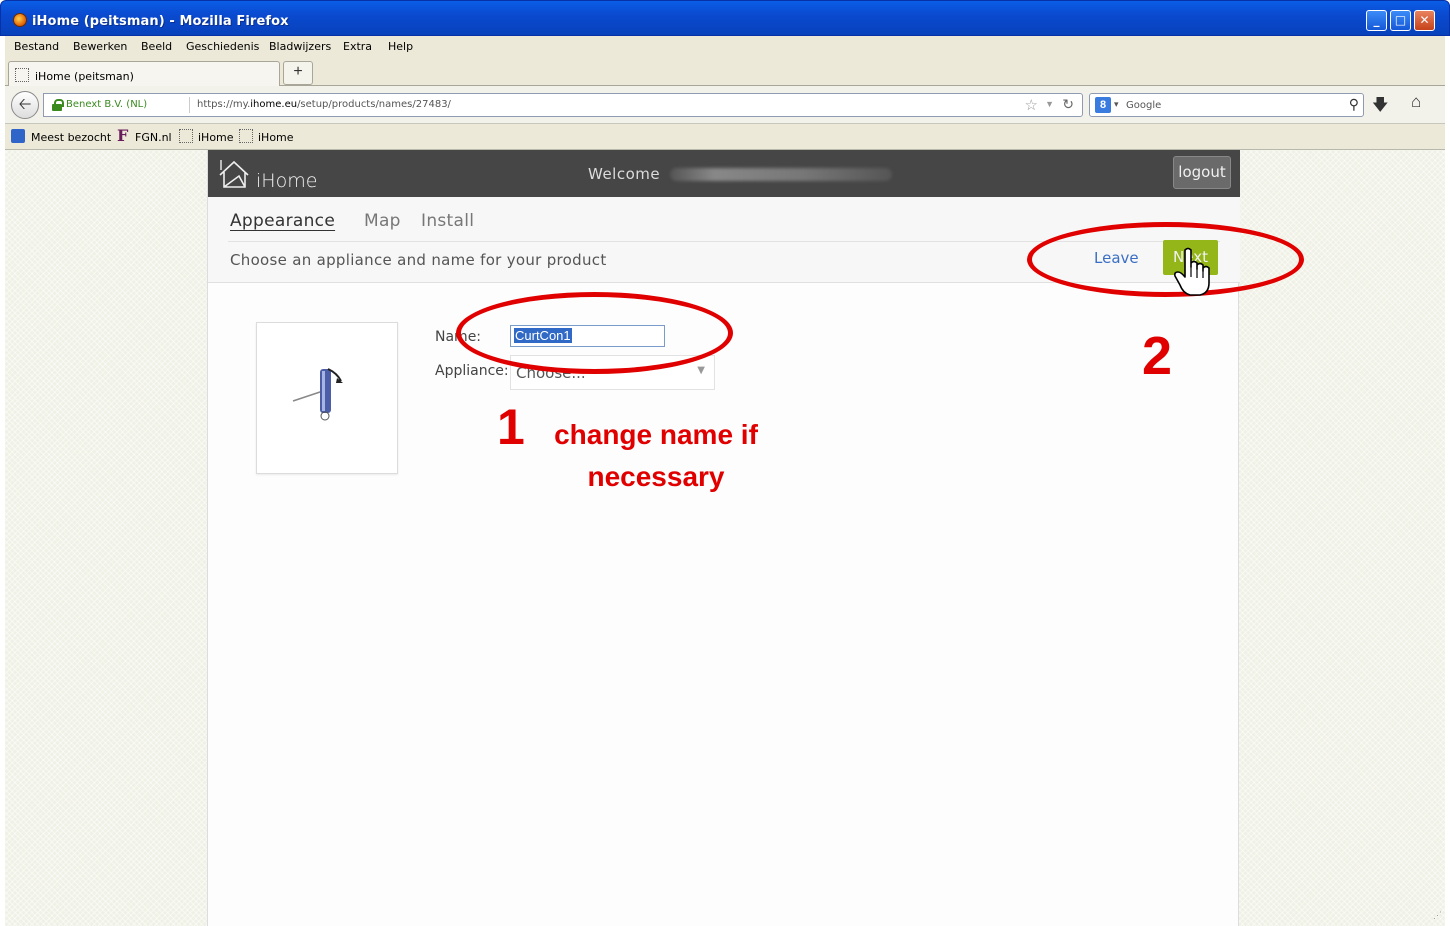  What do you see at coordinates (1354, 104) in the screenshot?
I see `search-icon: ⚲` at bounding box center [1354, 104].